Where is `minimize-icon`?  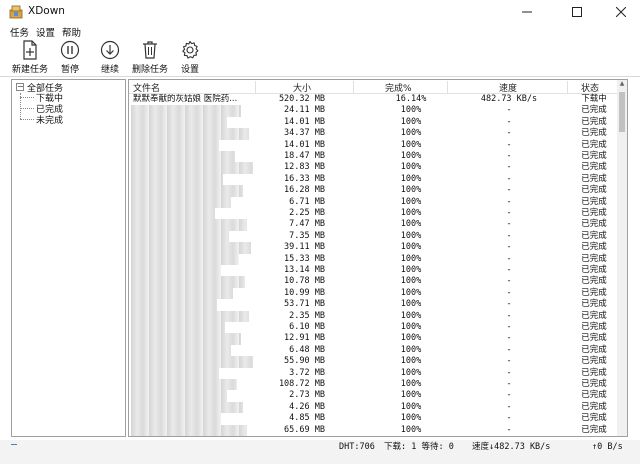 minimize-icon is located at coordinates (527, 12).